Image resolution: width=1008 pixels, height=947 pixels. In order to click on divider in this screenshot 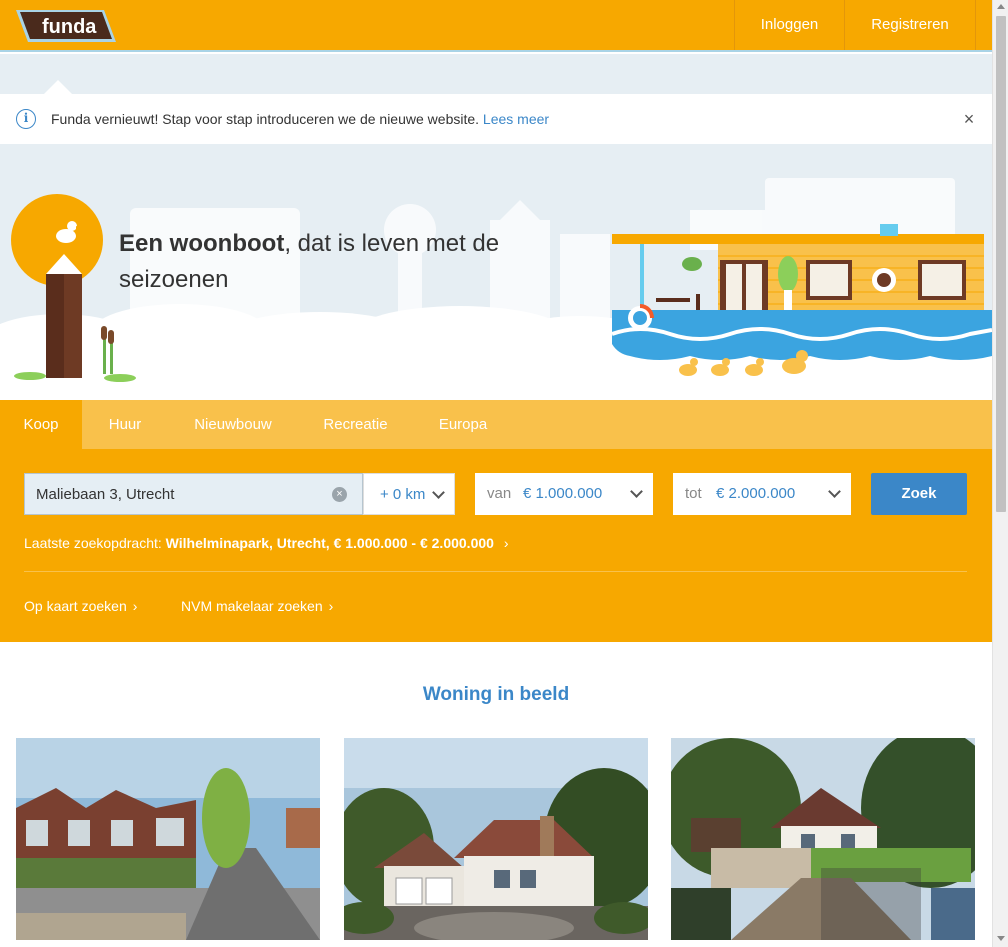, I will do `click(495, 571)`.